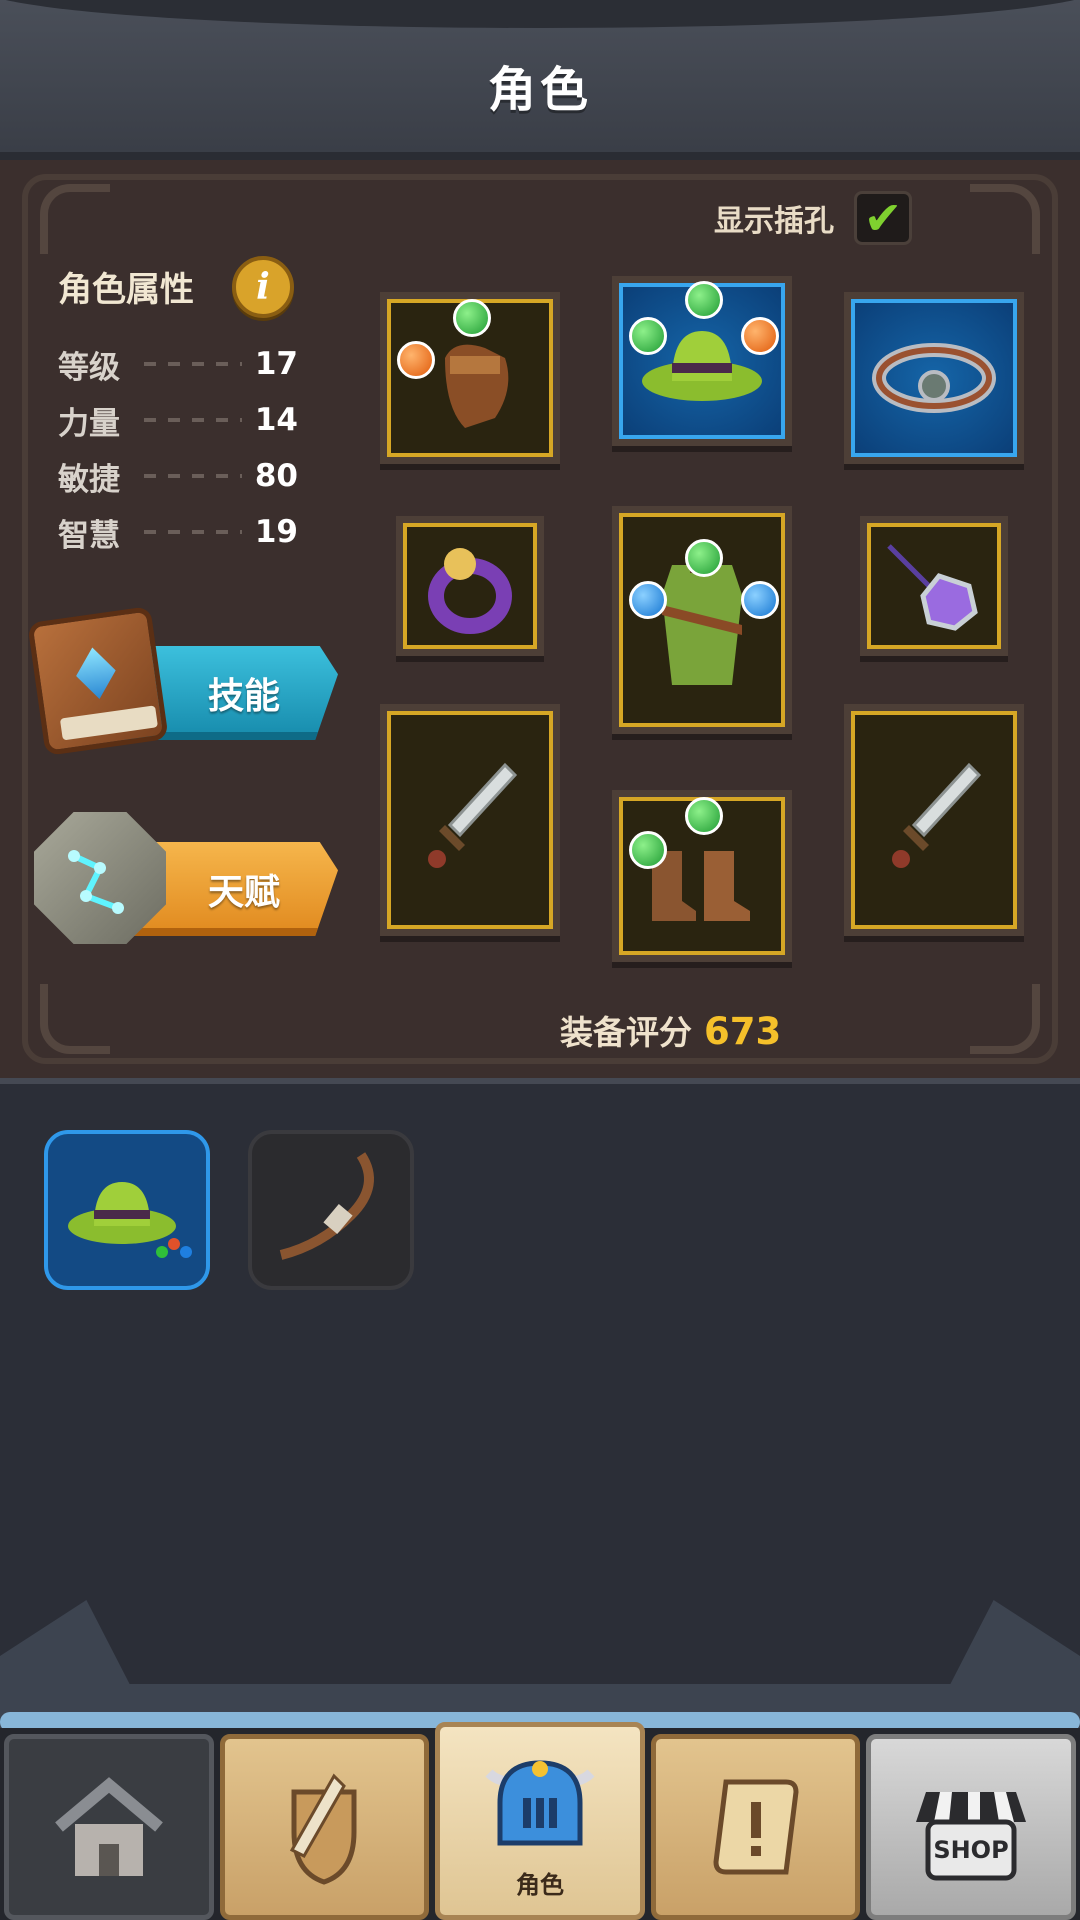 The width and height of the screenshot is (1080, 1920). What do you see at coordinates (89, 423) in the screenshot?
I see `stat-label: 力量` at bounding box center [89, 423].